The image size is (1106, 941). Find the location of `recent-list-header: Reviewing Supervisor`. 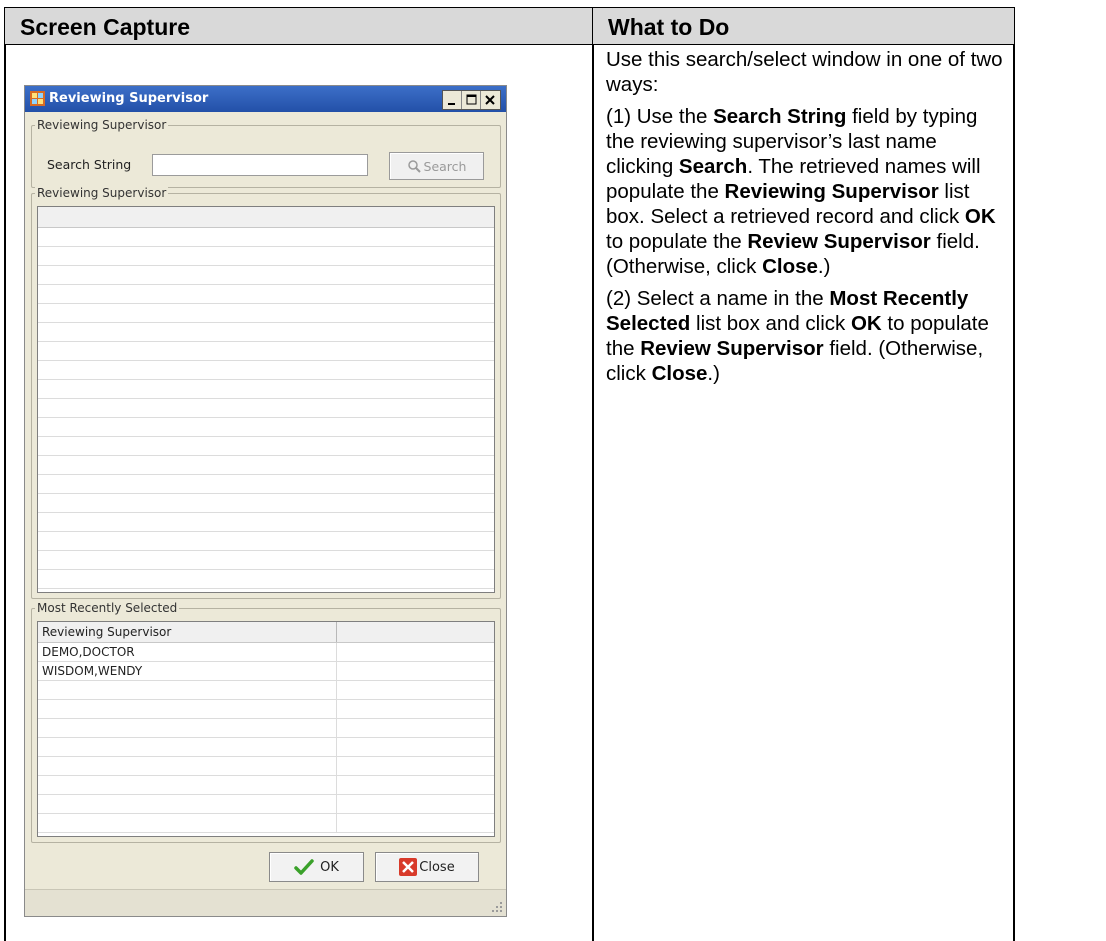

recent-list-header: Reviewing Supervisor is located at coordinates (266, 632).